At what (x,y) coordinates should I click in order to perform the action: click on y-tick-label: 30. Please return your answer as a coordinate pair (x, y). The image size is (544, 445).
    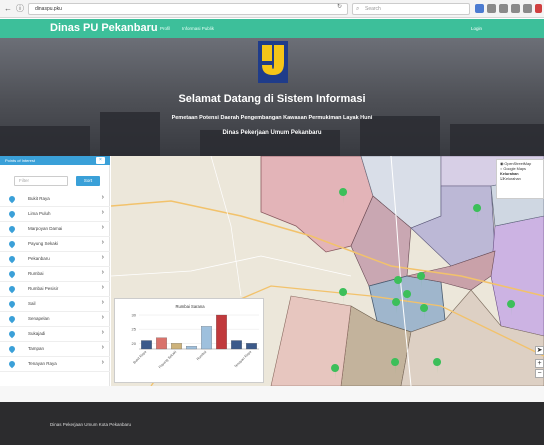
    Looking at the image, I should click on (134, 315).